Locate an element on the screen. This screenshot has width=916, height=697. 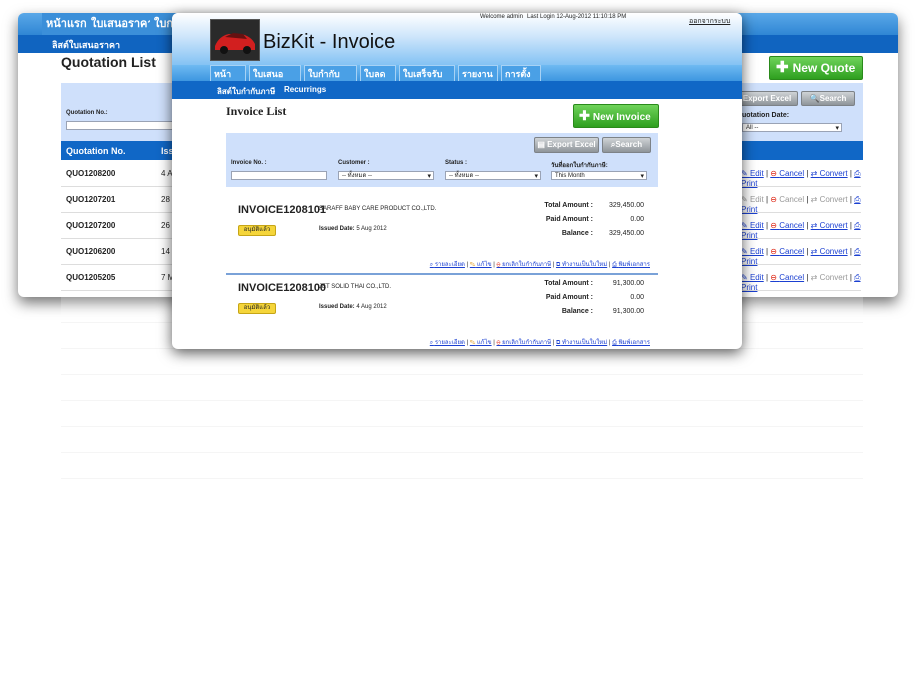
quotation-no: QUO1205205 is located at coordinates (90, 277).